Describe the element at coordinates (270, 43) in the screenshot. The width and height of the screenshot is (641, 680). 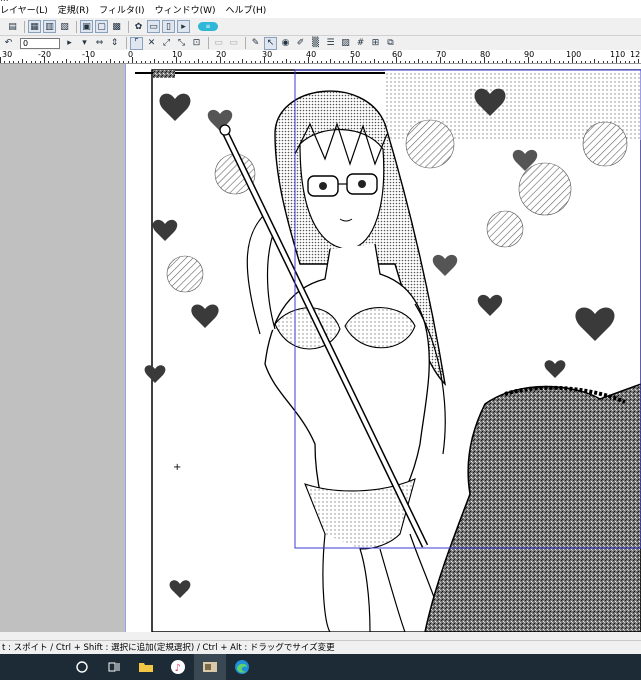
I see `pointer-icon: ↖` at that location.